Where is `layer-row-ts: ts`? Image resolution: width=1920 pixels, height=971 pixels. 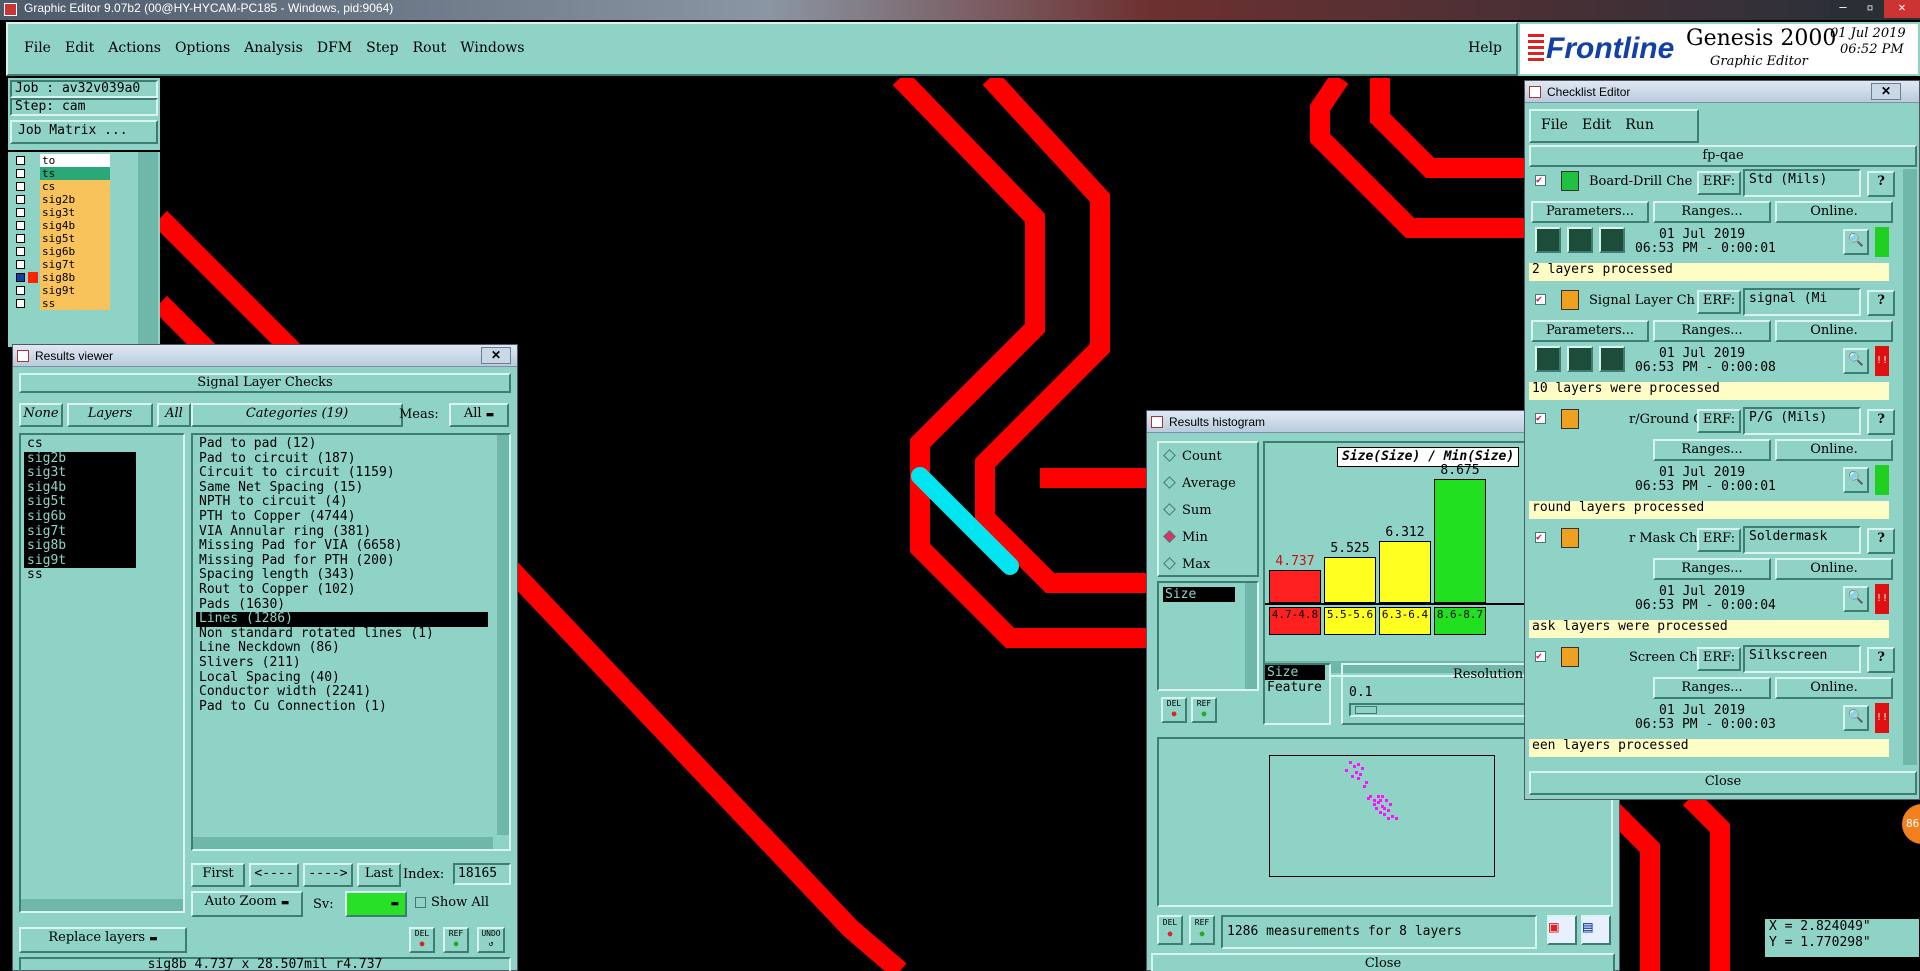
layer-row-ts: ts is located at coordinates (62, 173).